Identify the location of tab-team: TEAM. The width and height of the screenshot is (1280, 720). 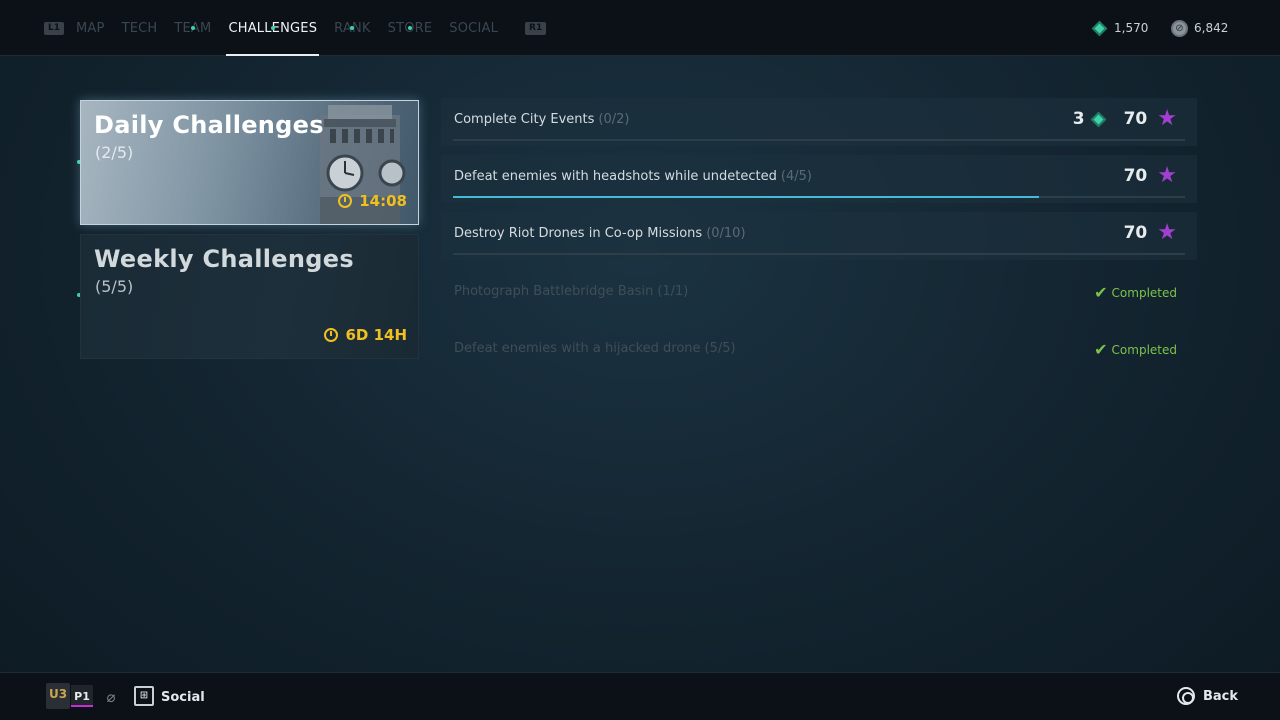
(192, 28).